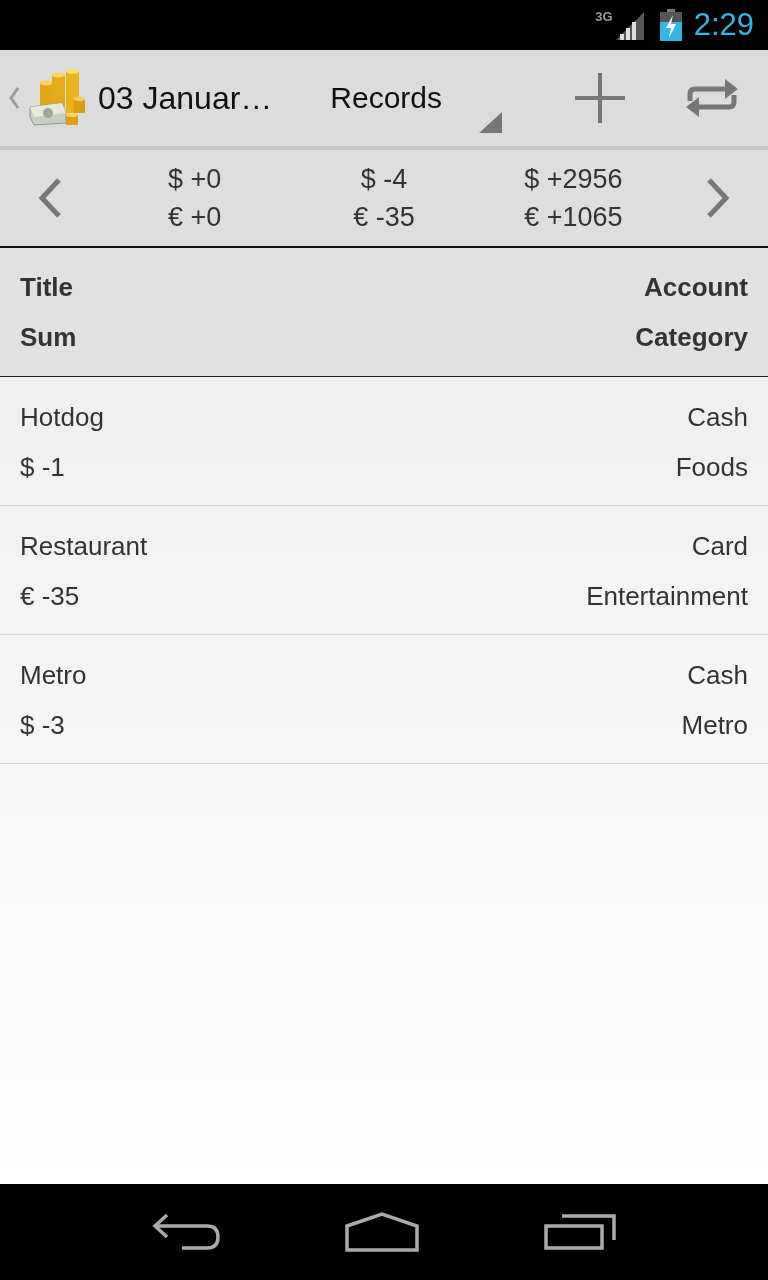 This screenshot has height=1280, width=768. Describe the element at coordinates (384, 570) in the screenshot. I see `record-row: Restaurant Card € -35 Entertainment` at that location.